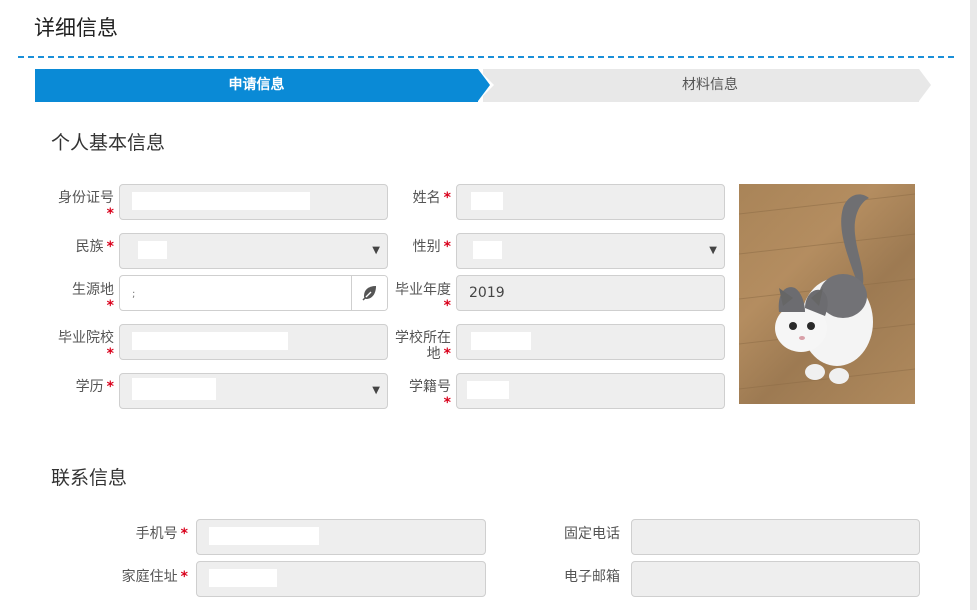 Image resolution: width=977 pixels, height=610 pixels. What do you see at coordinates (592, 534) in the screenshot?
I see `label-landline: 固定电话` at bounding box center [592, 534].